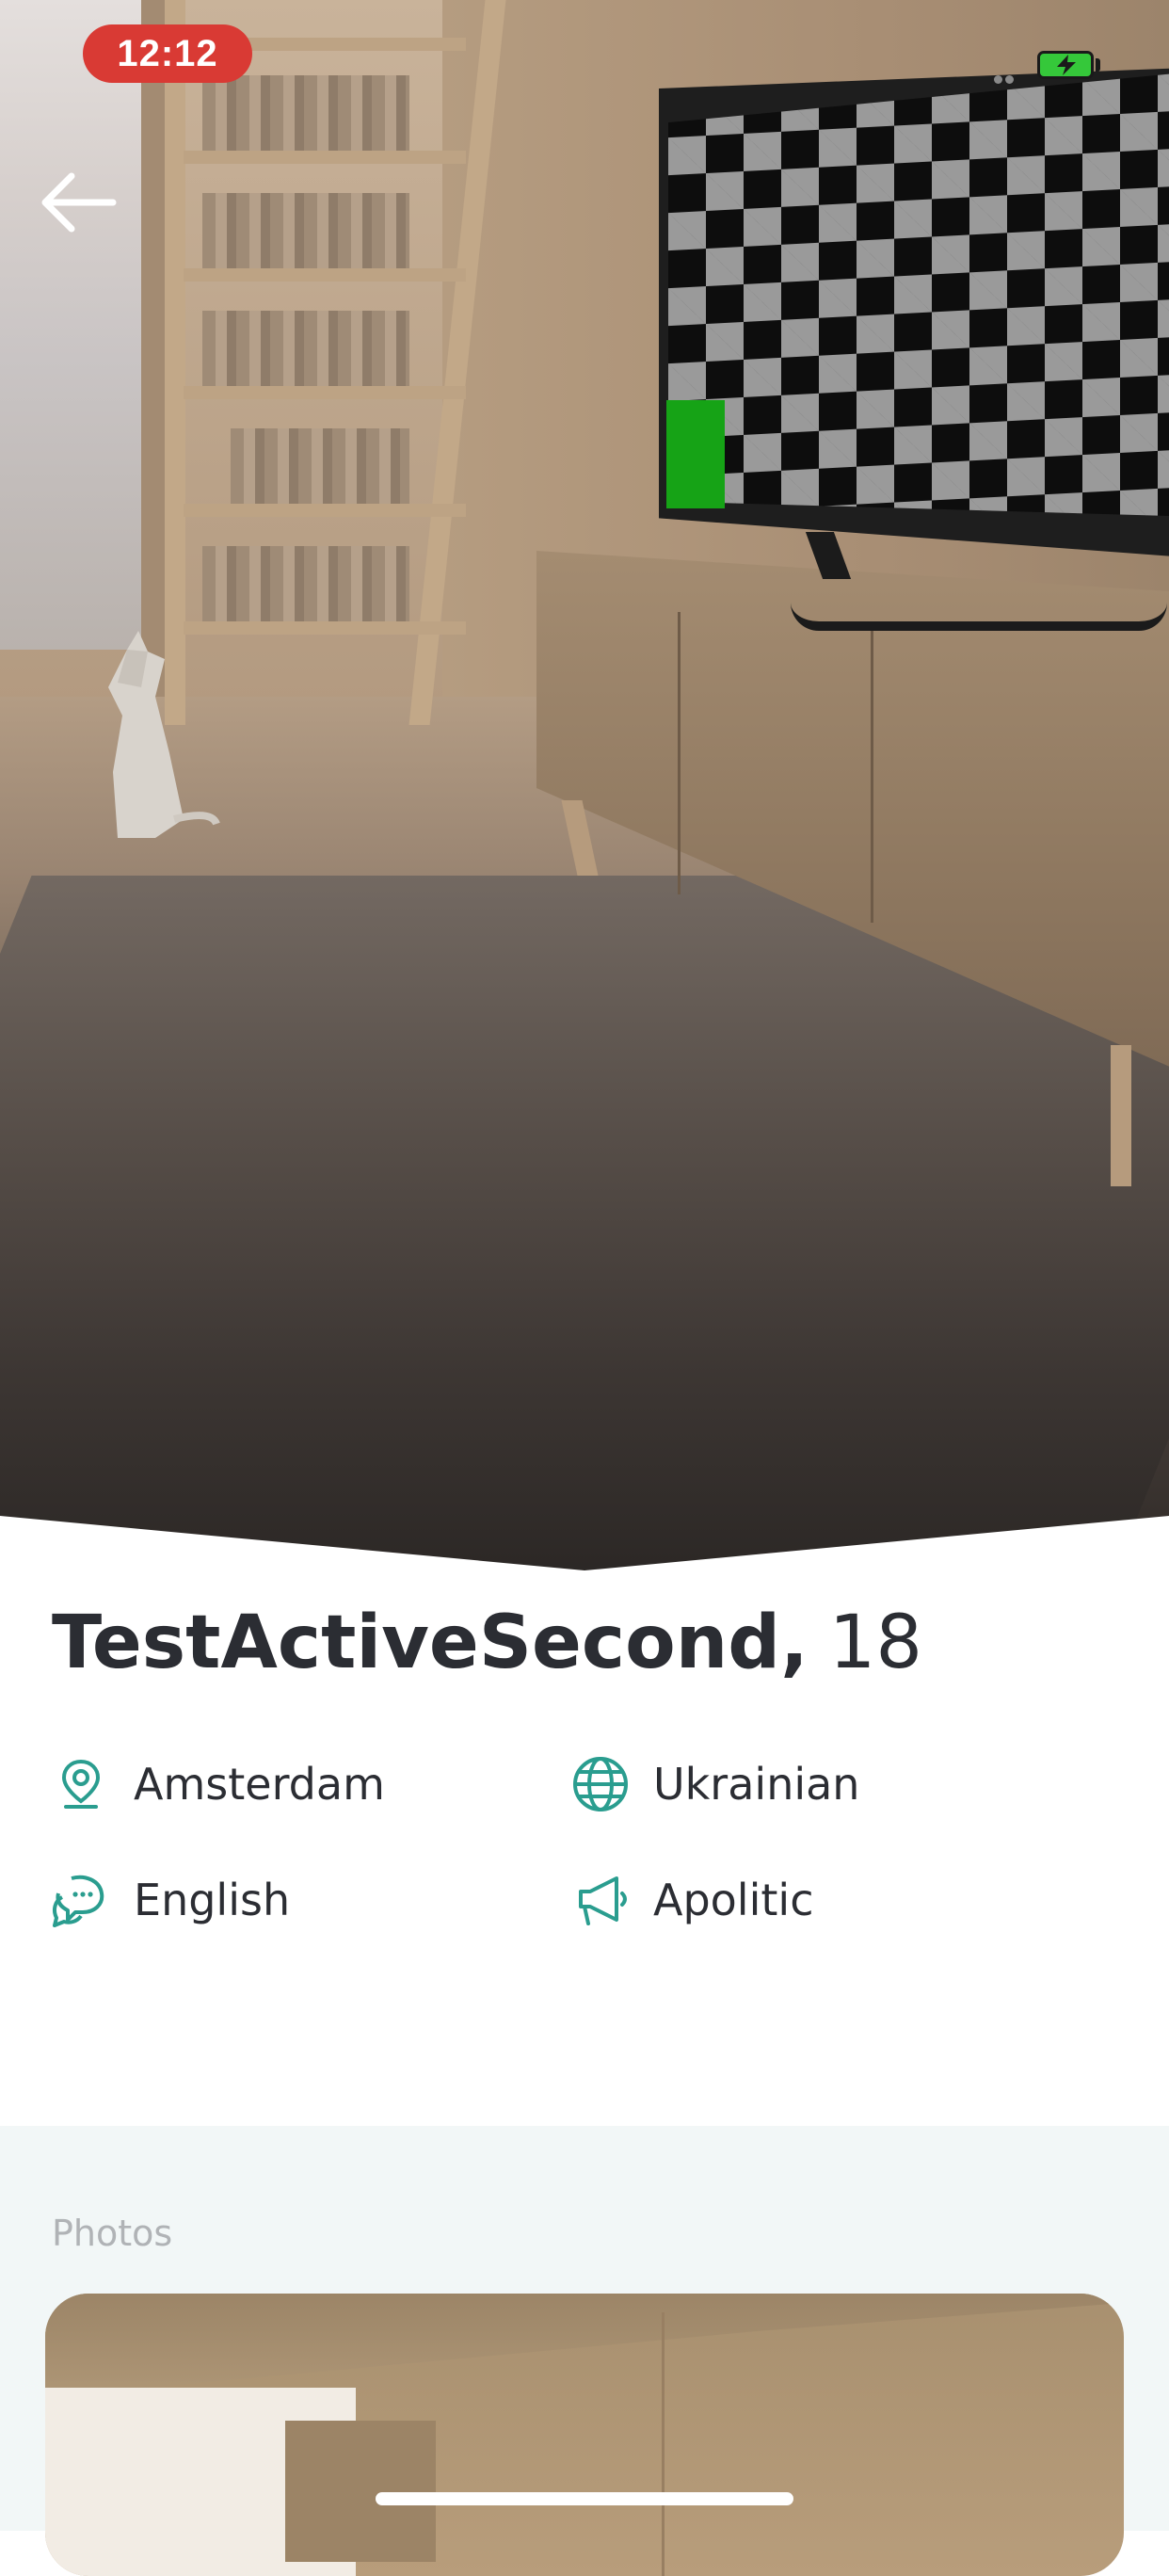 Image resolution: width=1169 pixels, height=2576 pixels. I want to click on hero-window, so click(80, 325).